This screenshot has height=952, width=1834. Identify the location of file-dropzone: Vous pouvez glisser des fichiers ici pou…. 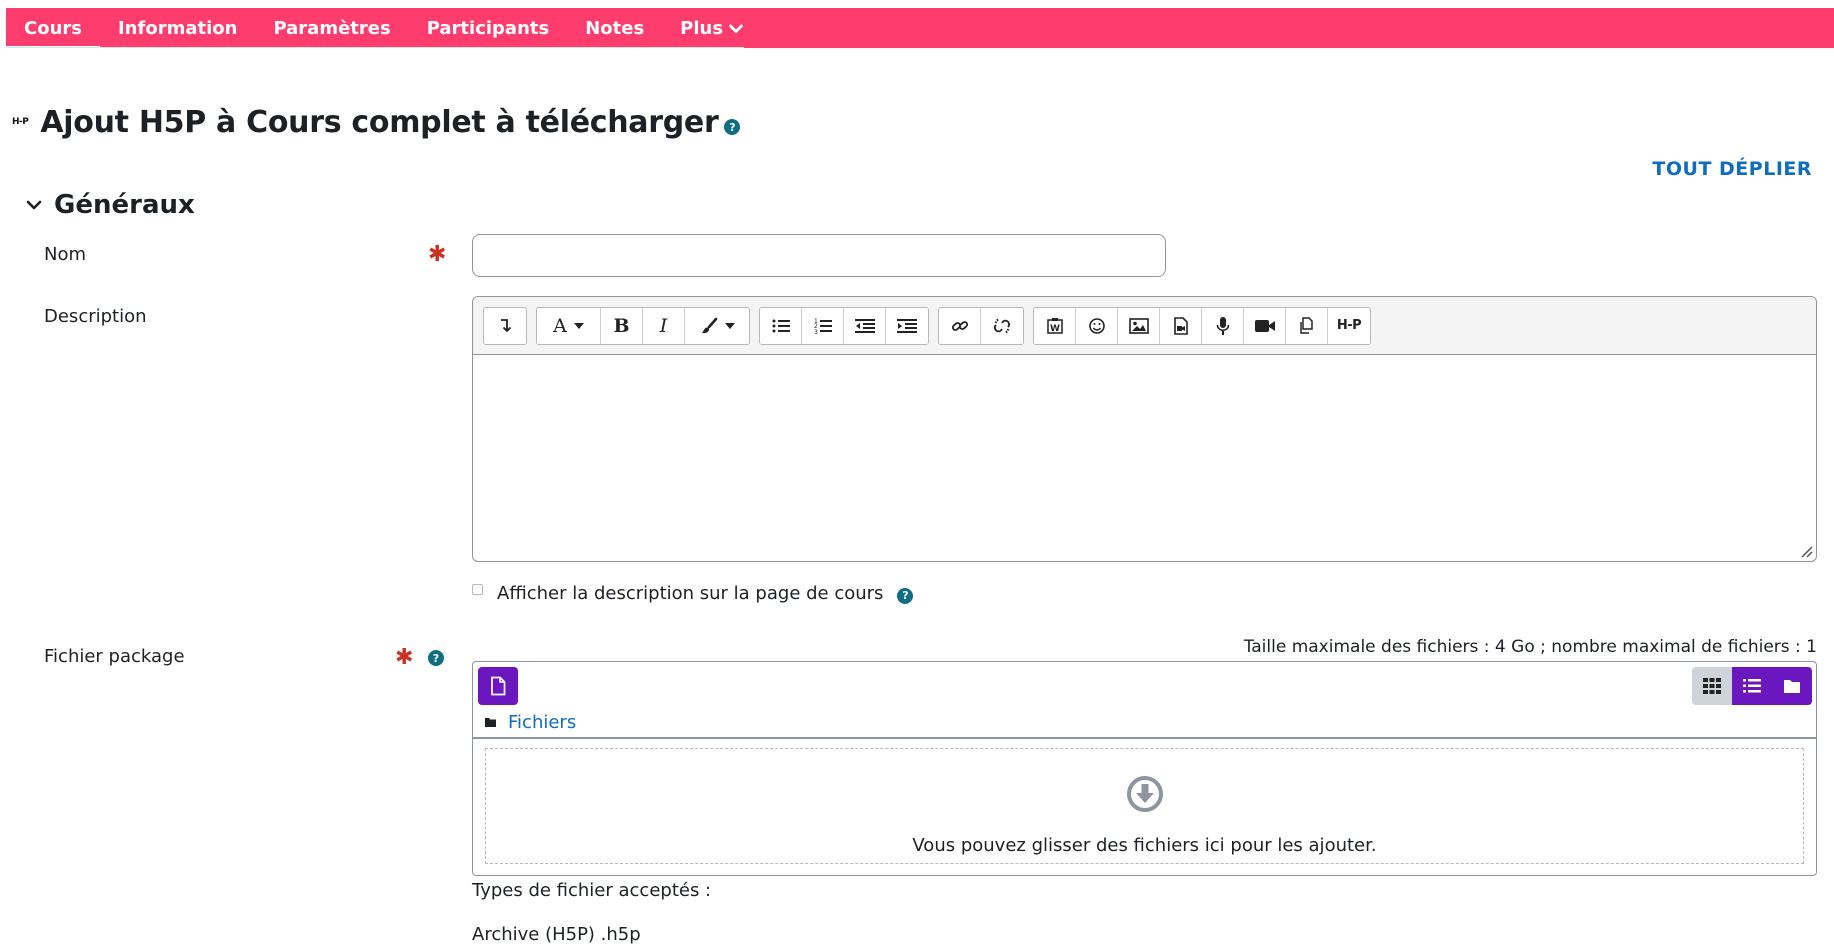
(1144, 806).